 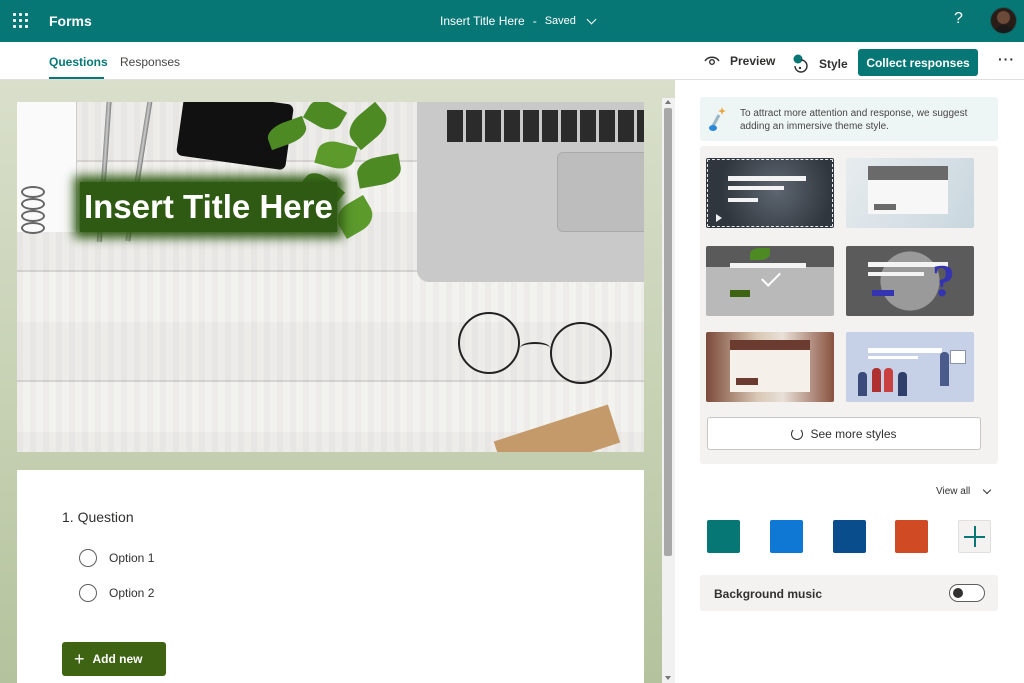 What do you see at coordinates (719, 218) in the screenshot?
I see `play-icon` at bounding box center [719, 218].